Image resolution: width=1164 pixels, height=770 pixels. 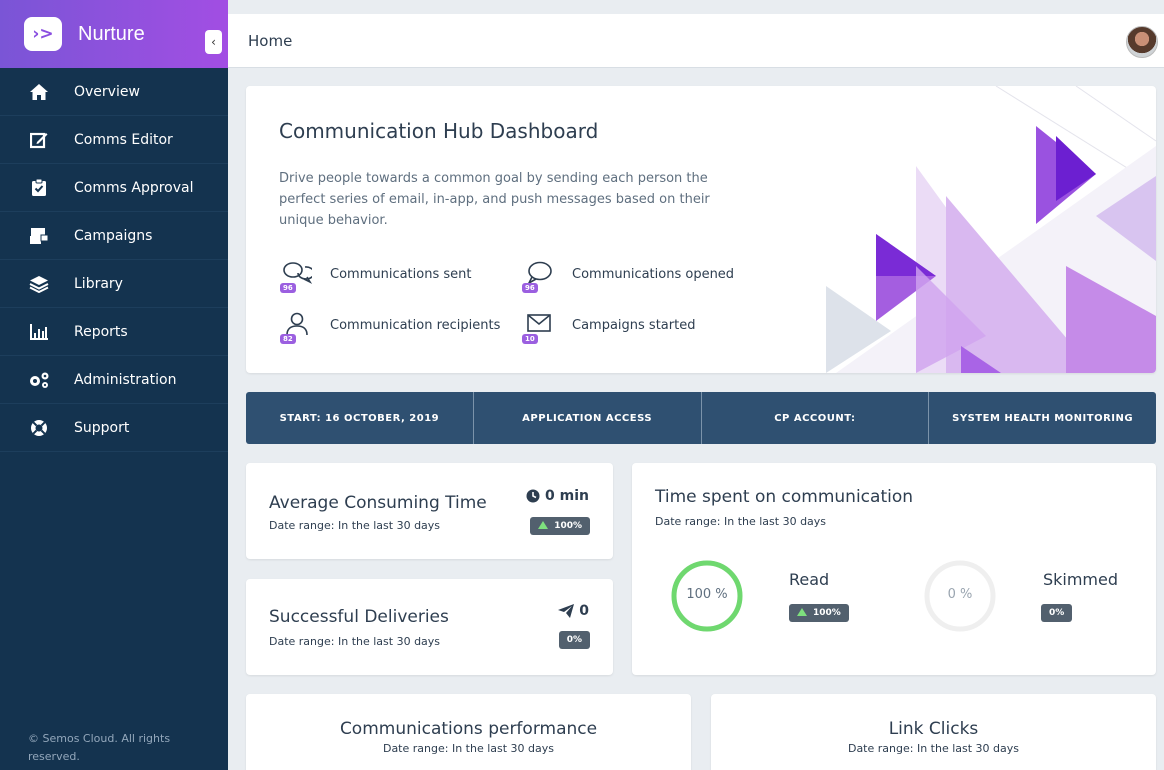 What do you see at coordinates (39, 188) in the screenshot?
I see `clipboard-check-icon` at bounding box center [39, 188].